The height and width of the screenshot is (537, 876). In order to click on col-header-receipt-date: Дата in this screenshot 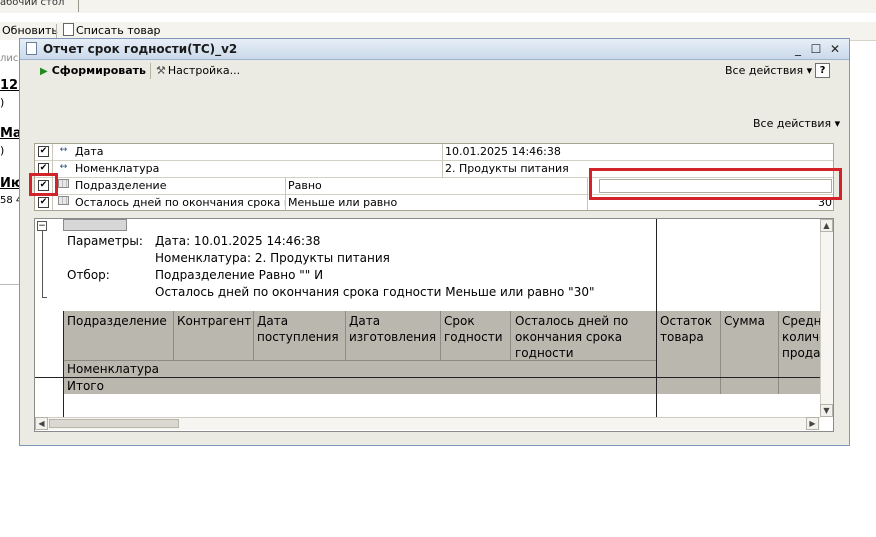, I will do `click(273, 321)`.